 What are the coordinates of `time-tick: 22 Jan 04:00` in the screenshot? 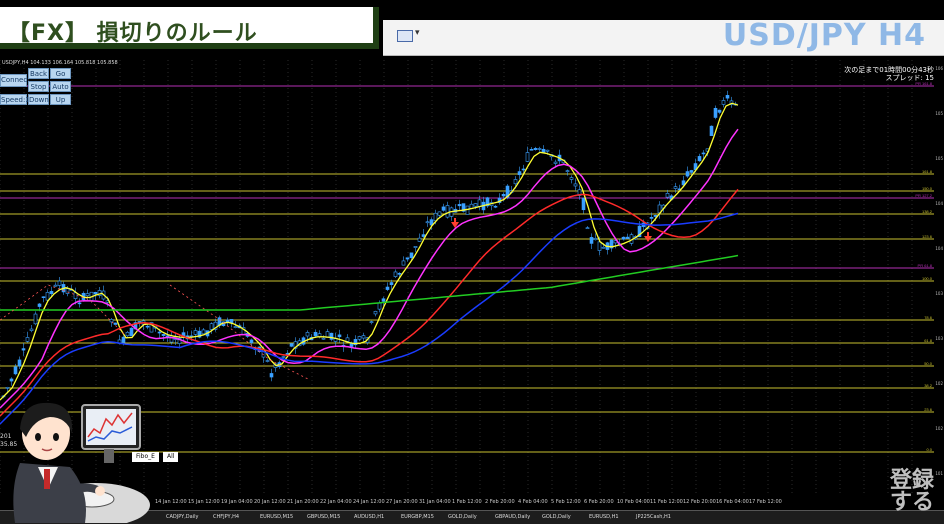 It's located at (336, 502).